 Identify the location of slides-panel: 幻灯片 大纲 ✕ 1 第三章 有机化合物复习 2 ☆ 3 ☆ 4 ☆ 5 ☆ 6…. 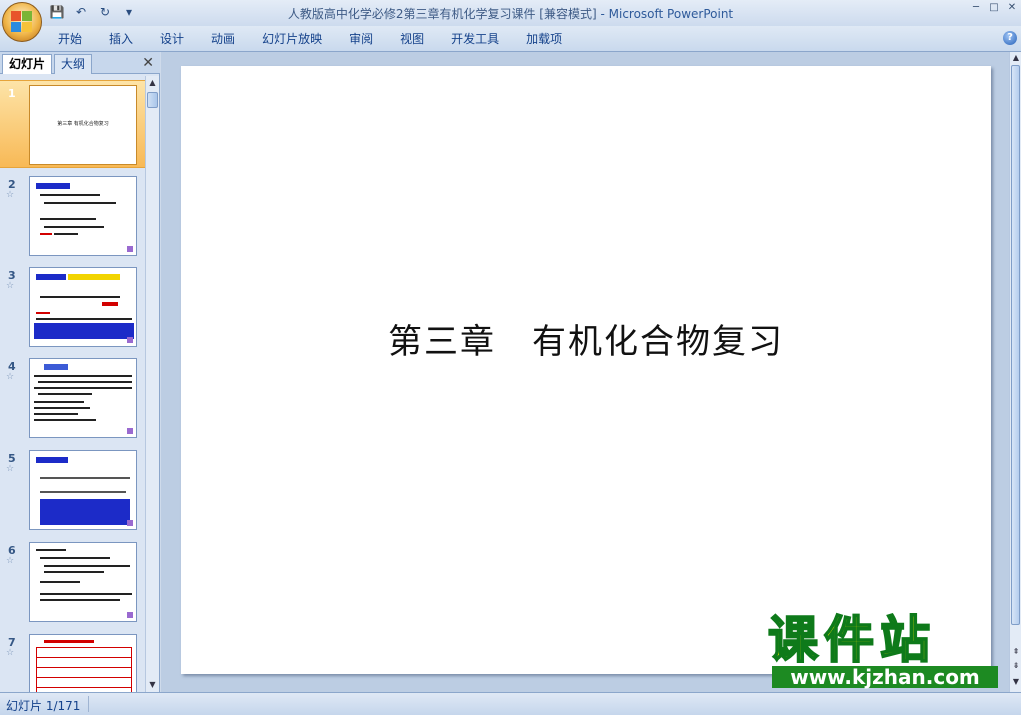
(80, 372).